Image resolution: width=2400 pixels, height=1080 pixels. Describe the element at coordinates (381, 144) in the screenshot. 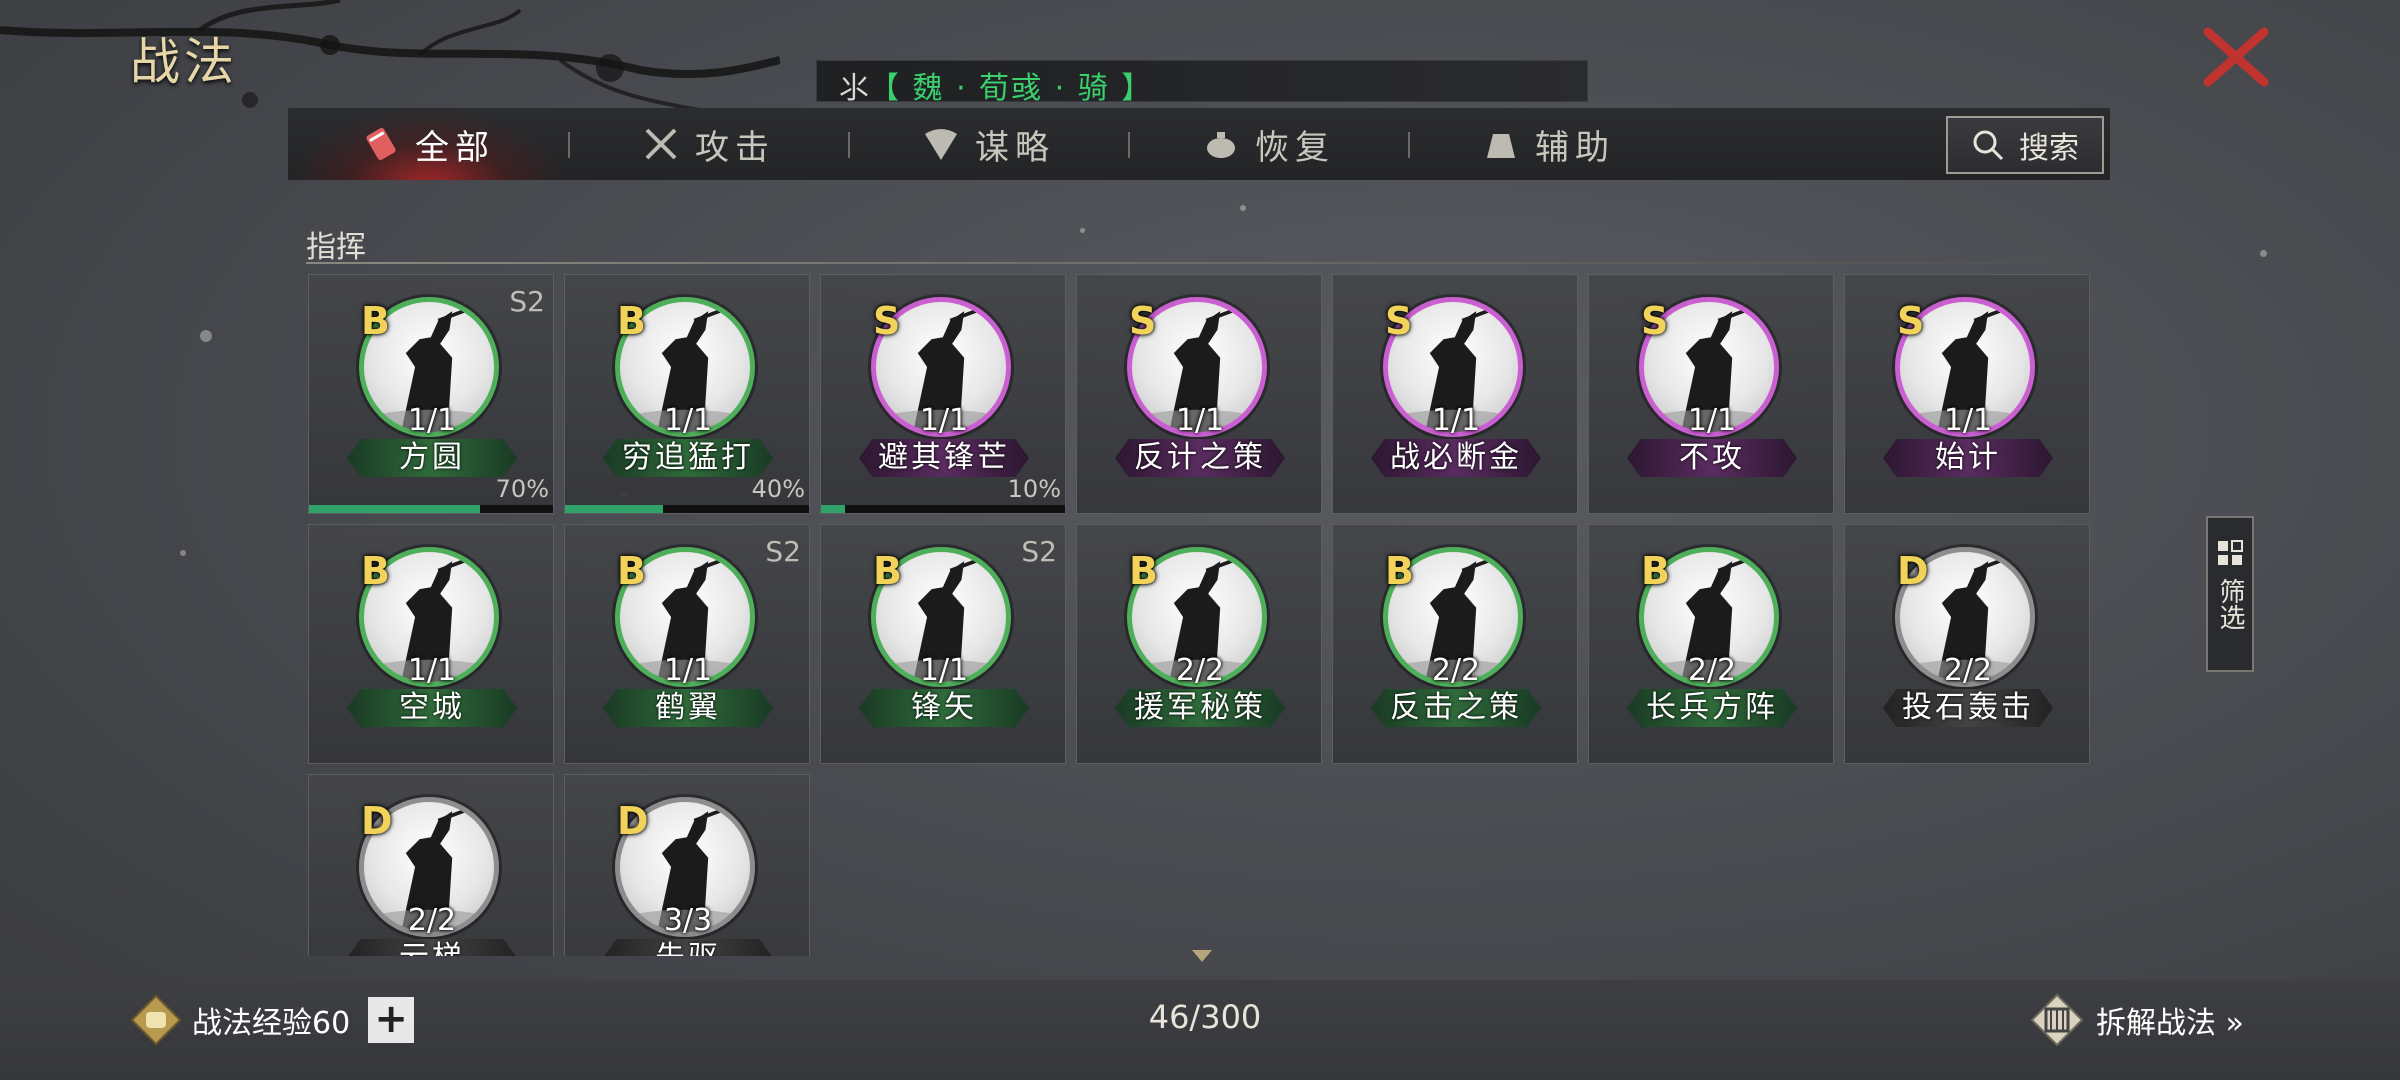

I see `scroll-icon` at that location.